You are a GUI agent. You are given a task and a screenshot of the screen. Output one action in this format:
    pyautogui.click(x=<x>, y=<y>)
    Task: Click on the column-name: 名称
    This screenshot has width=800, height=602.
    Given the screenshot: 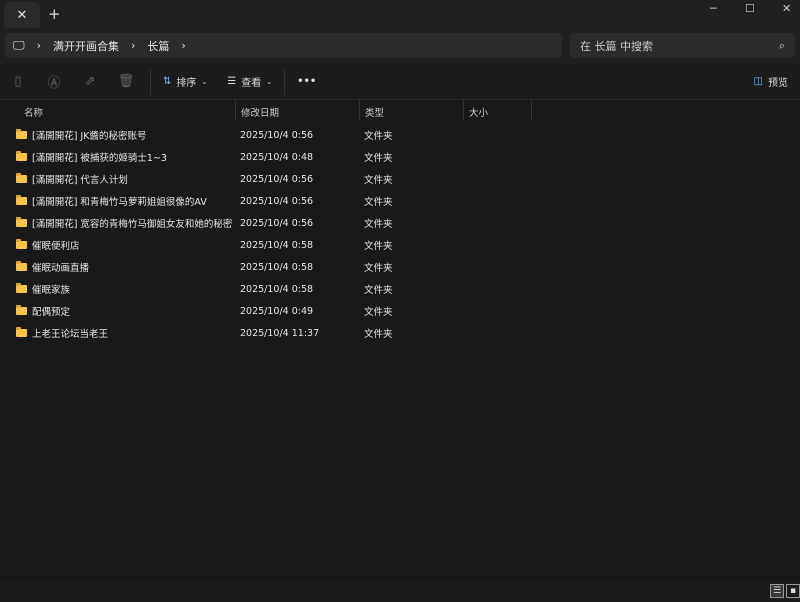 What is the action you would take?
    pyautogui.click(x=118, y=110)
    